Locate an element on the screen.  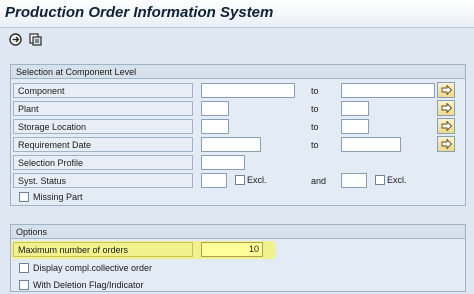
plant-to-label: to is located at coordinates (315, 109).